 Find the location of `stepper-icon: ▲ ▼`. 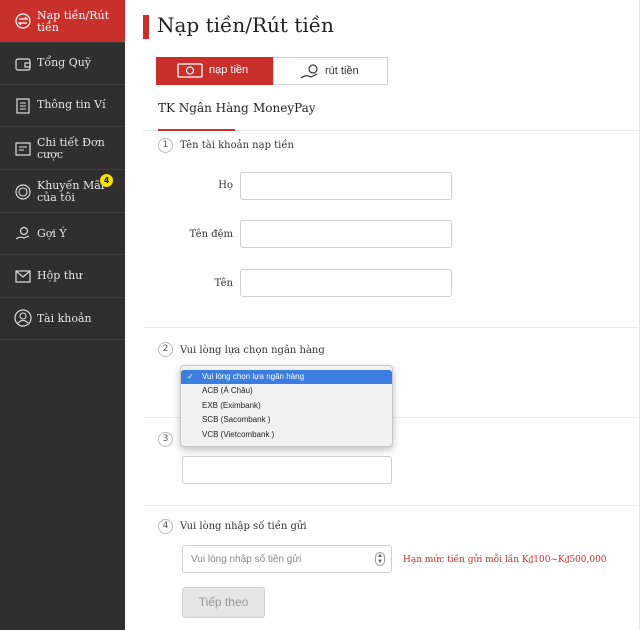

stepper-icon: ▲ ▼ is located at coordinates (380, 559).